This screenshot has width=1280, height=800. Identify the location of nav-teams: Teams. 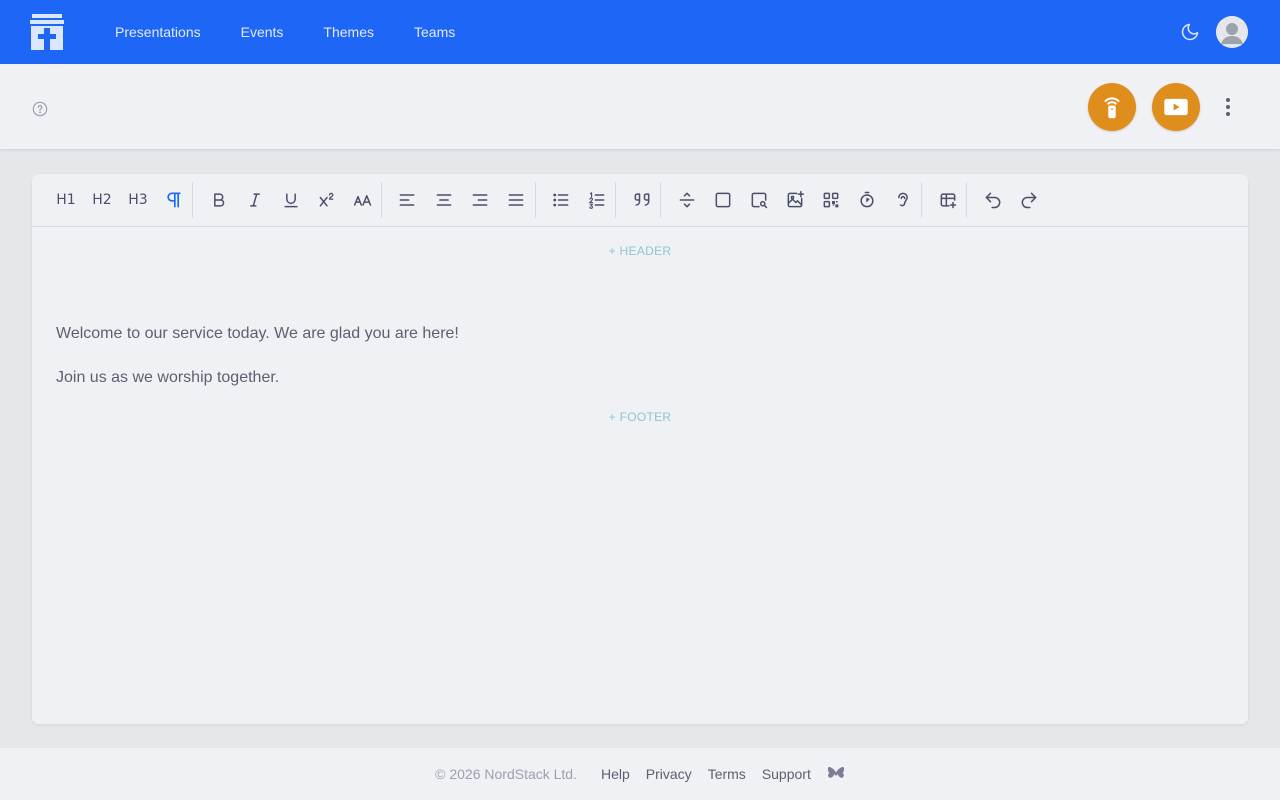
(434, 32).